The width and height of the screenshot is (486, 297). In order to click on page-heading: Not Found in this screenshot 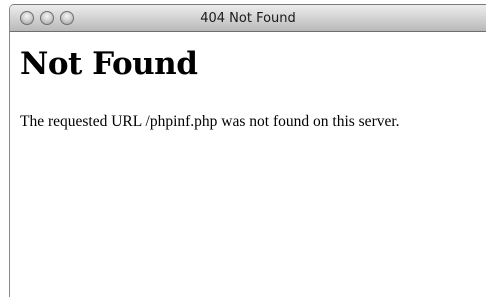, I will do `click(109, 64)`.